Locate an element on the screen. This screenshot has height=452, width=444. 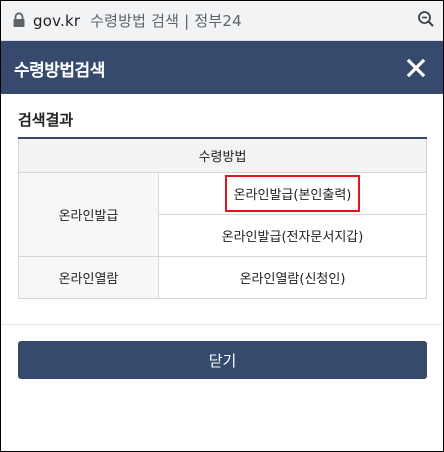
table-row: 온라인열람 온라인열람(신청인) is located at coordinates (222, 277).